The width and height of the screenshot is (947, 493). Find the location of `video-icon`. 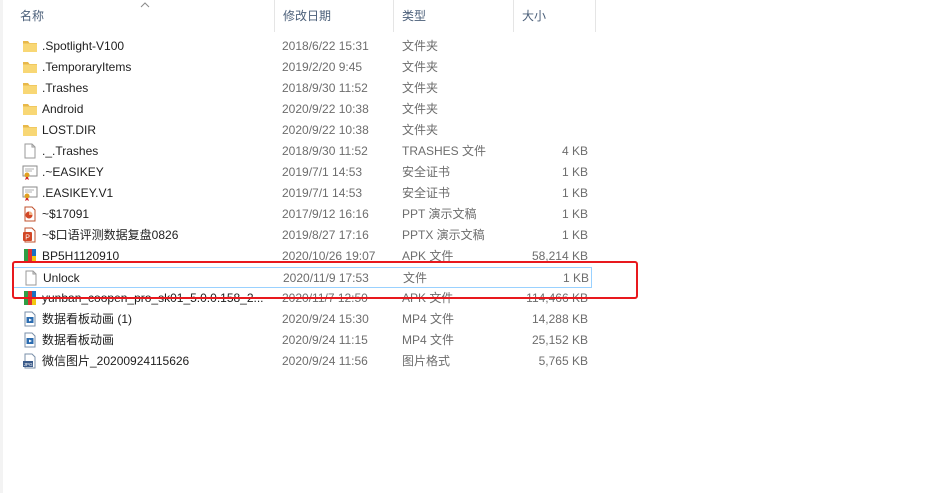

video-icon is located at coordinates (30, 319).